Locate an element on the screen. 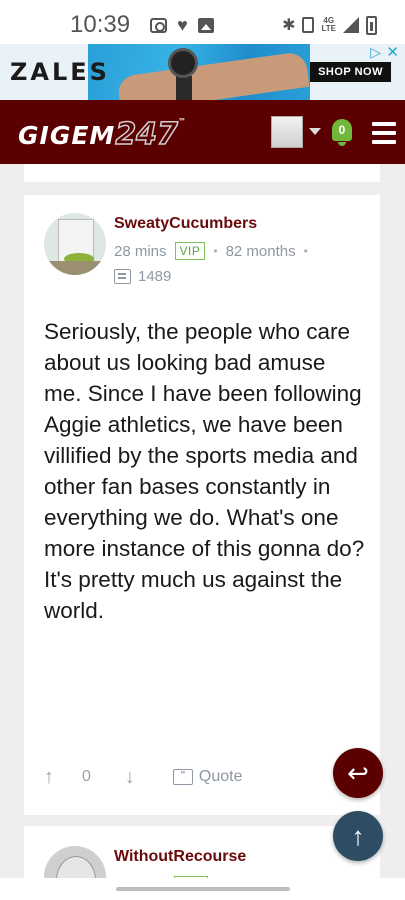 This screenshot has width=405, height=900. quote-label: Quote is located at coordinates (220, 776).